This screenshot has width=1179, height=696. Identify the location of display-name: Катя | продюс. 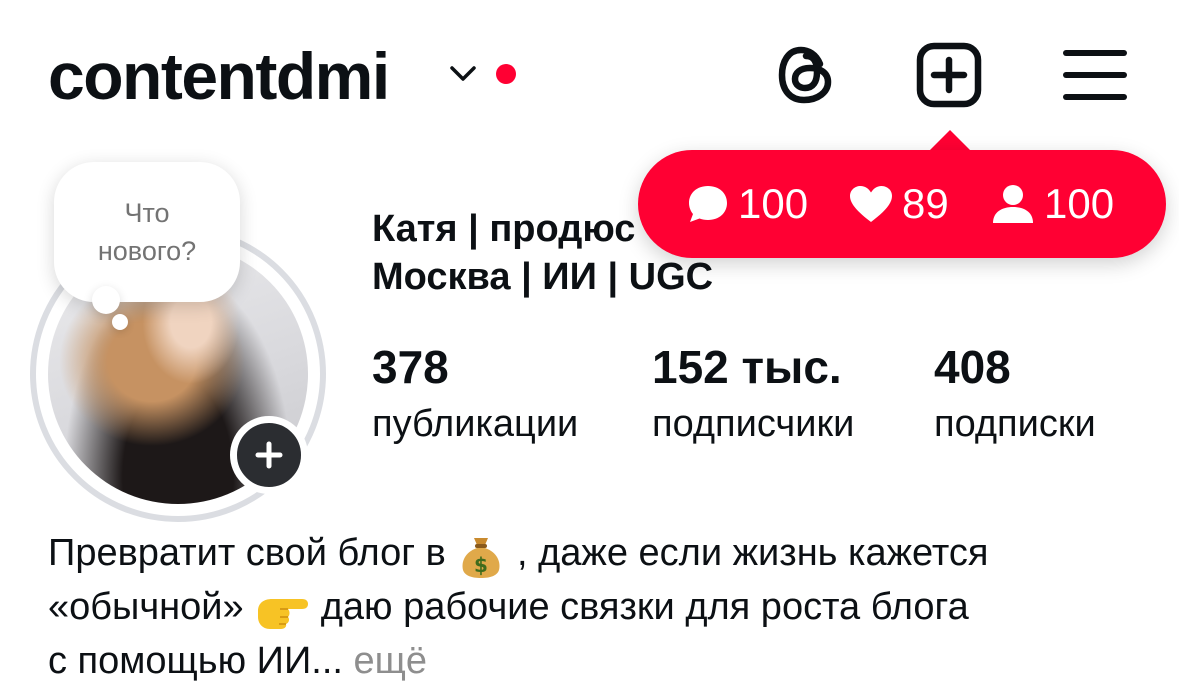
(504, 229).